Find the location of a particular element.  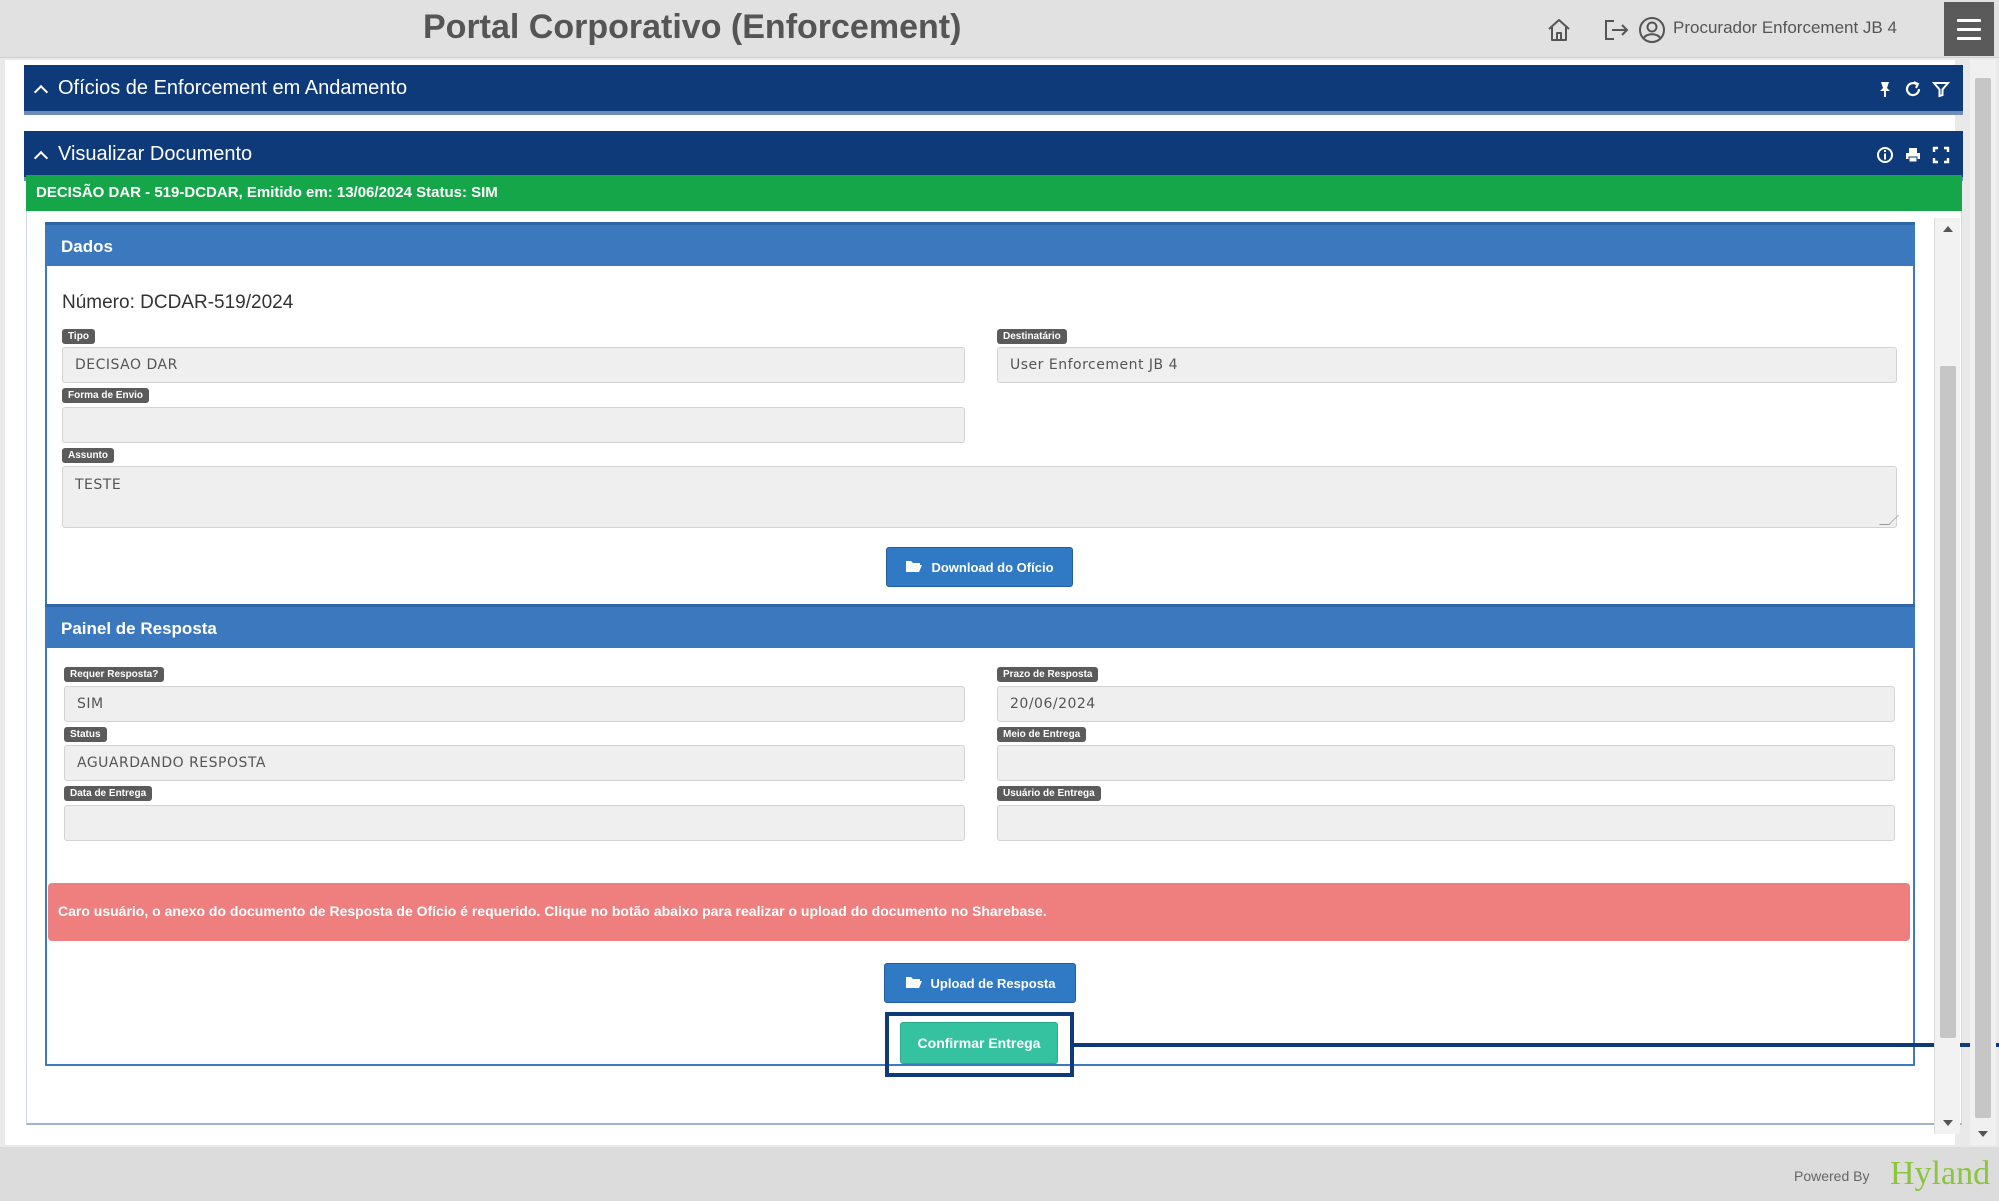

callout-pointer-line is located at coordinates (1536, 1045).